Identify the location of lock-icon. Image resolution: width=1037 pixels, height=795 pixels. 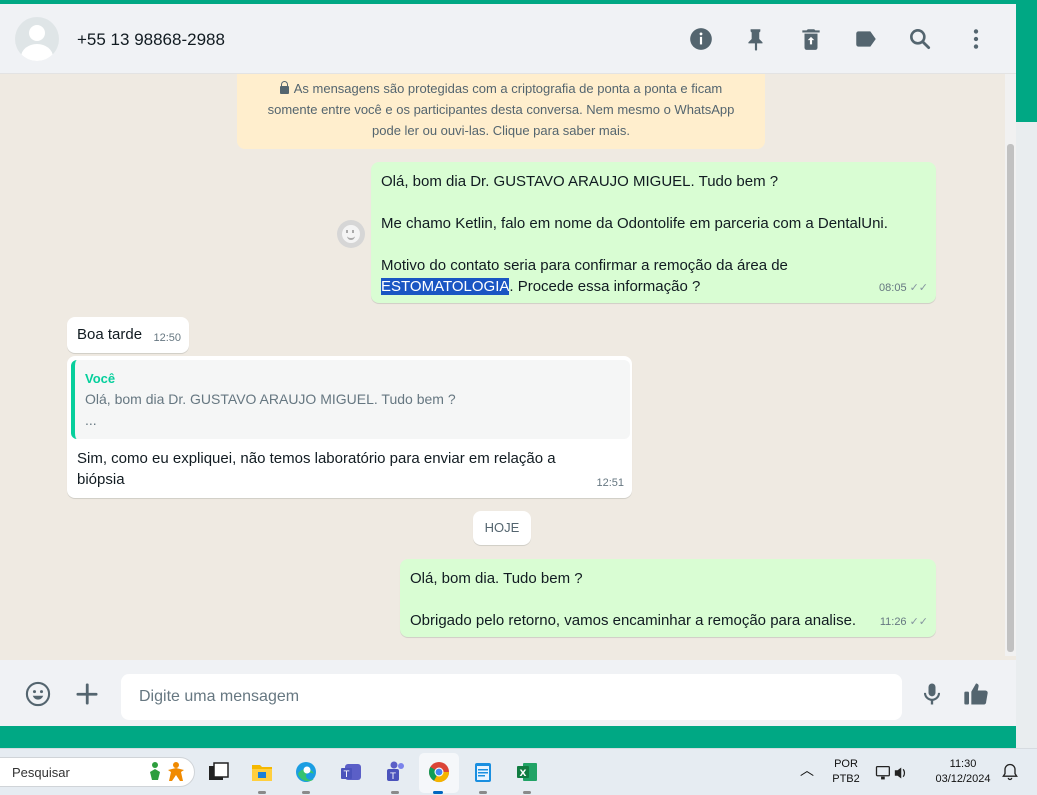
(284, 87).